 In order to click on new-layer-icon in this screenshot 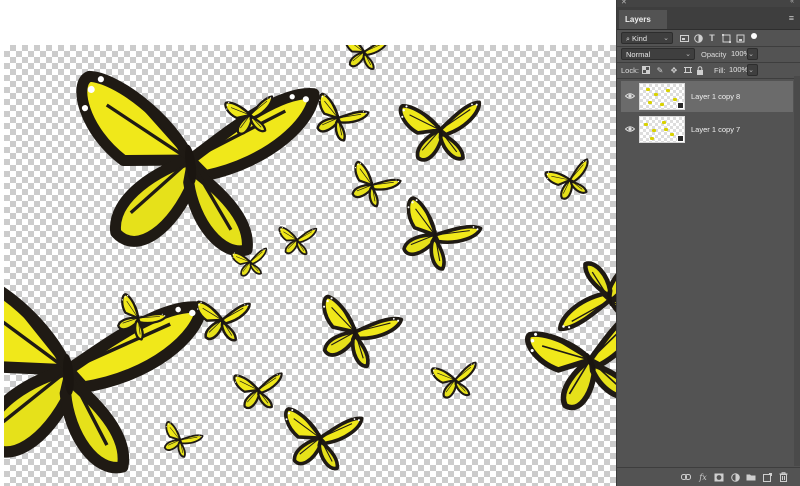, I will do `click(767, 477)`.